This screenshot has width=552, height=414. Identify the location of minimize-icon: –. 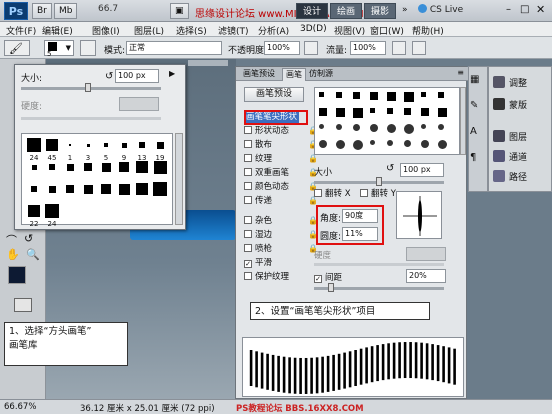
(508, 9).